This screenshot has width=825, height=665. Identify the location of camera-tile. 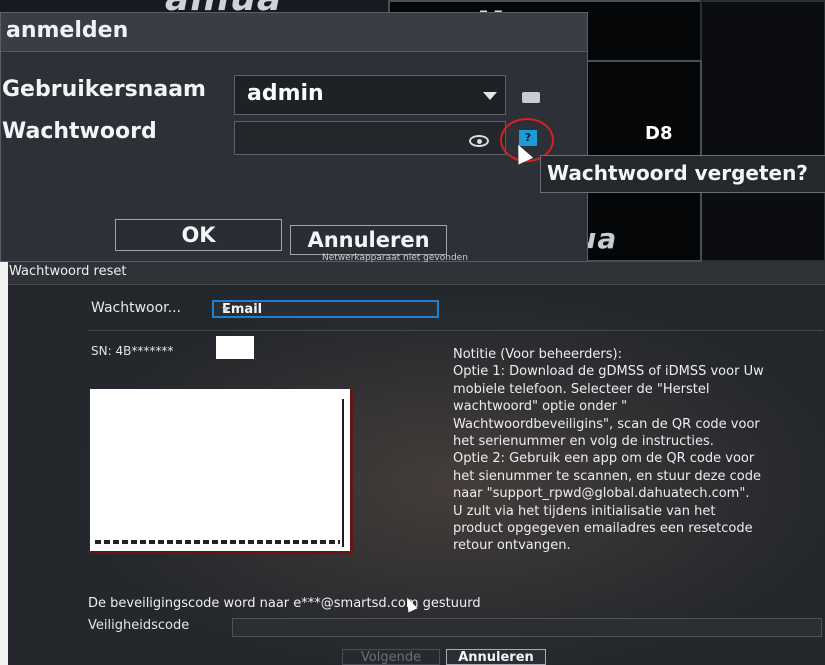
(762, 131).